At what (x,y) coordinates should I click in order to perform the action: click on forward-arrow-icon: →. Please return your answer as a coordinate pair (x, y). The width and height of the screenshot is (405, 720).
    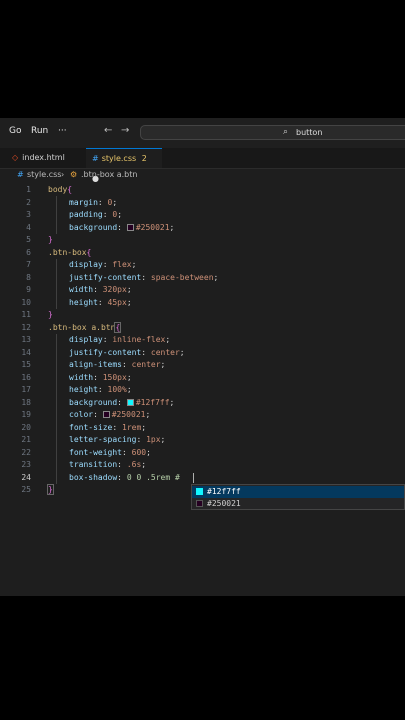
    Looking at the image, I should click on (125, 130).